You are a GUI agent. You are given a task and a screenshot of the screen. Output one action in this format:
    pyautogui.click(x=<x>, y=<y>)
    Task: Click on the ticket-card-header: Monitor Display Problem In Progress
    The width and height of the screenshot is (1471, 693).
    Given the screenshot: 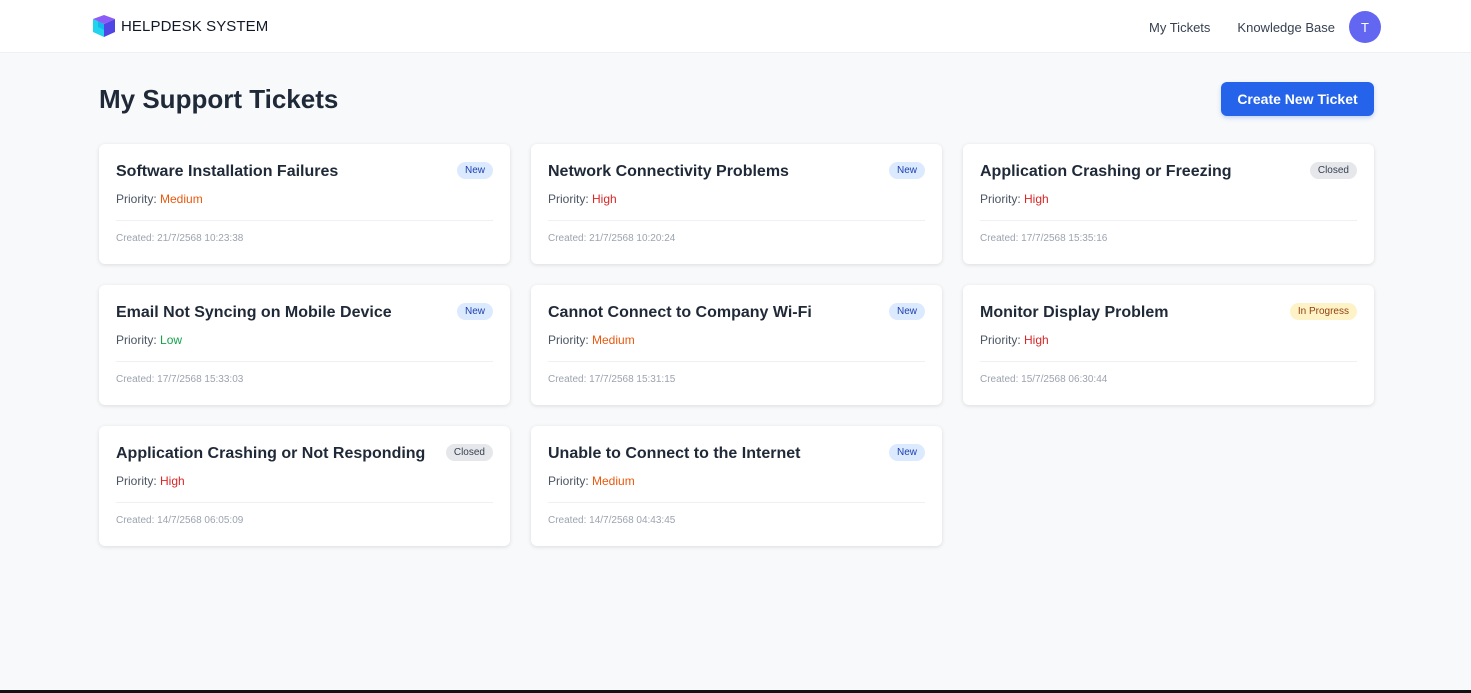 What is the action you would take?
    pyautogui.click(x=1168, y=314)
    